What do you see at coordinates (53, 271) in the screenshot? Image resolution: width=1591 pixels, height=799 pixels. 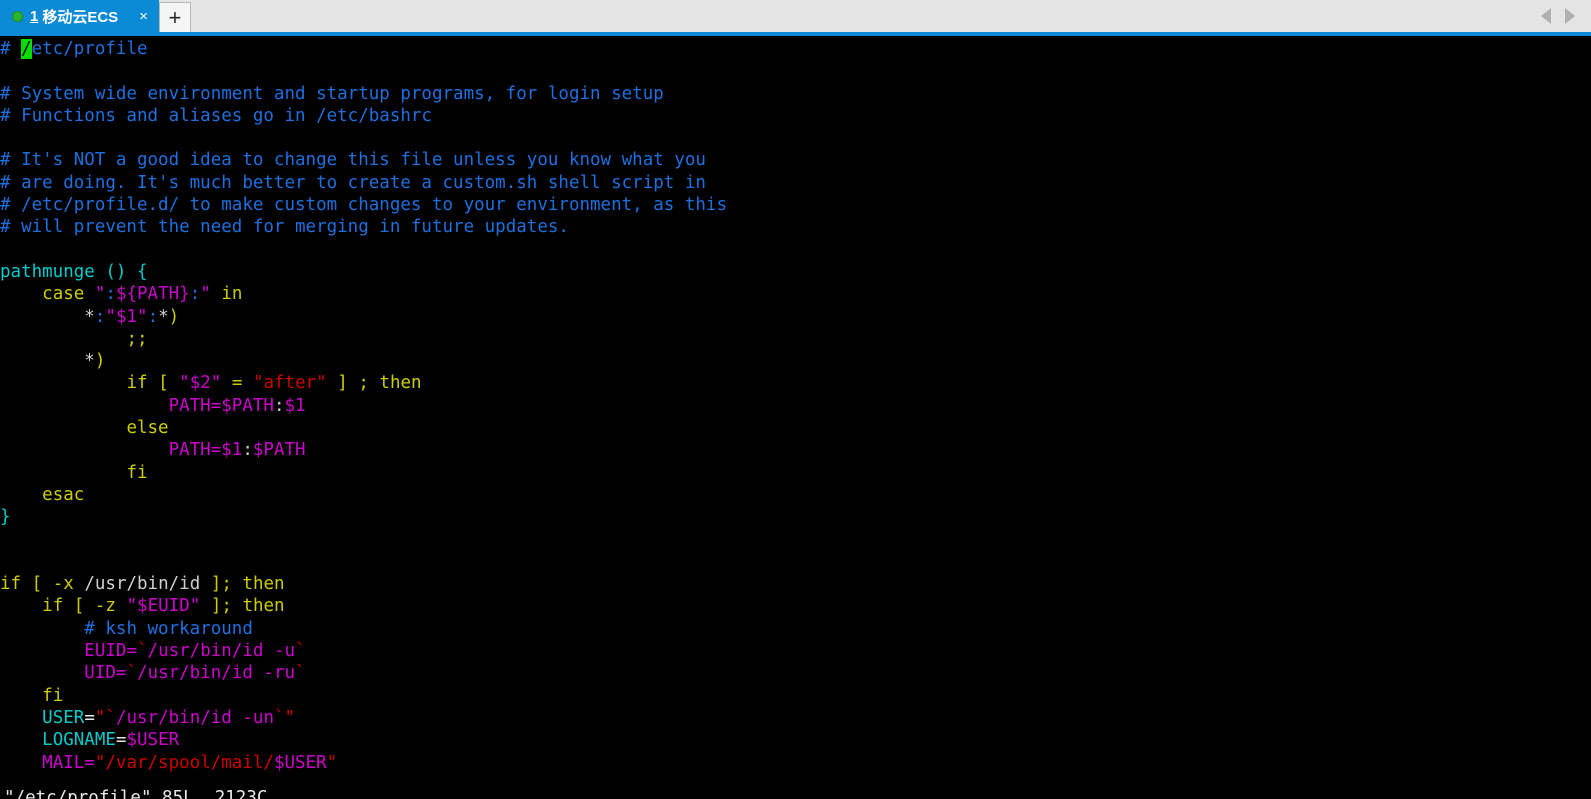 I see `text-span: pathmunge` at bounding box center [53, 271].